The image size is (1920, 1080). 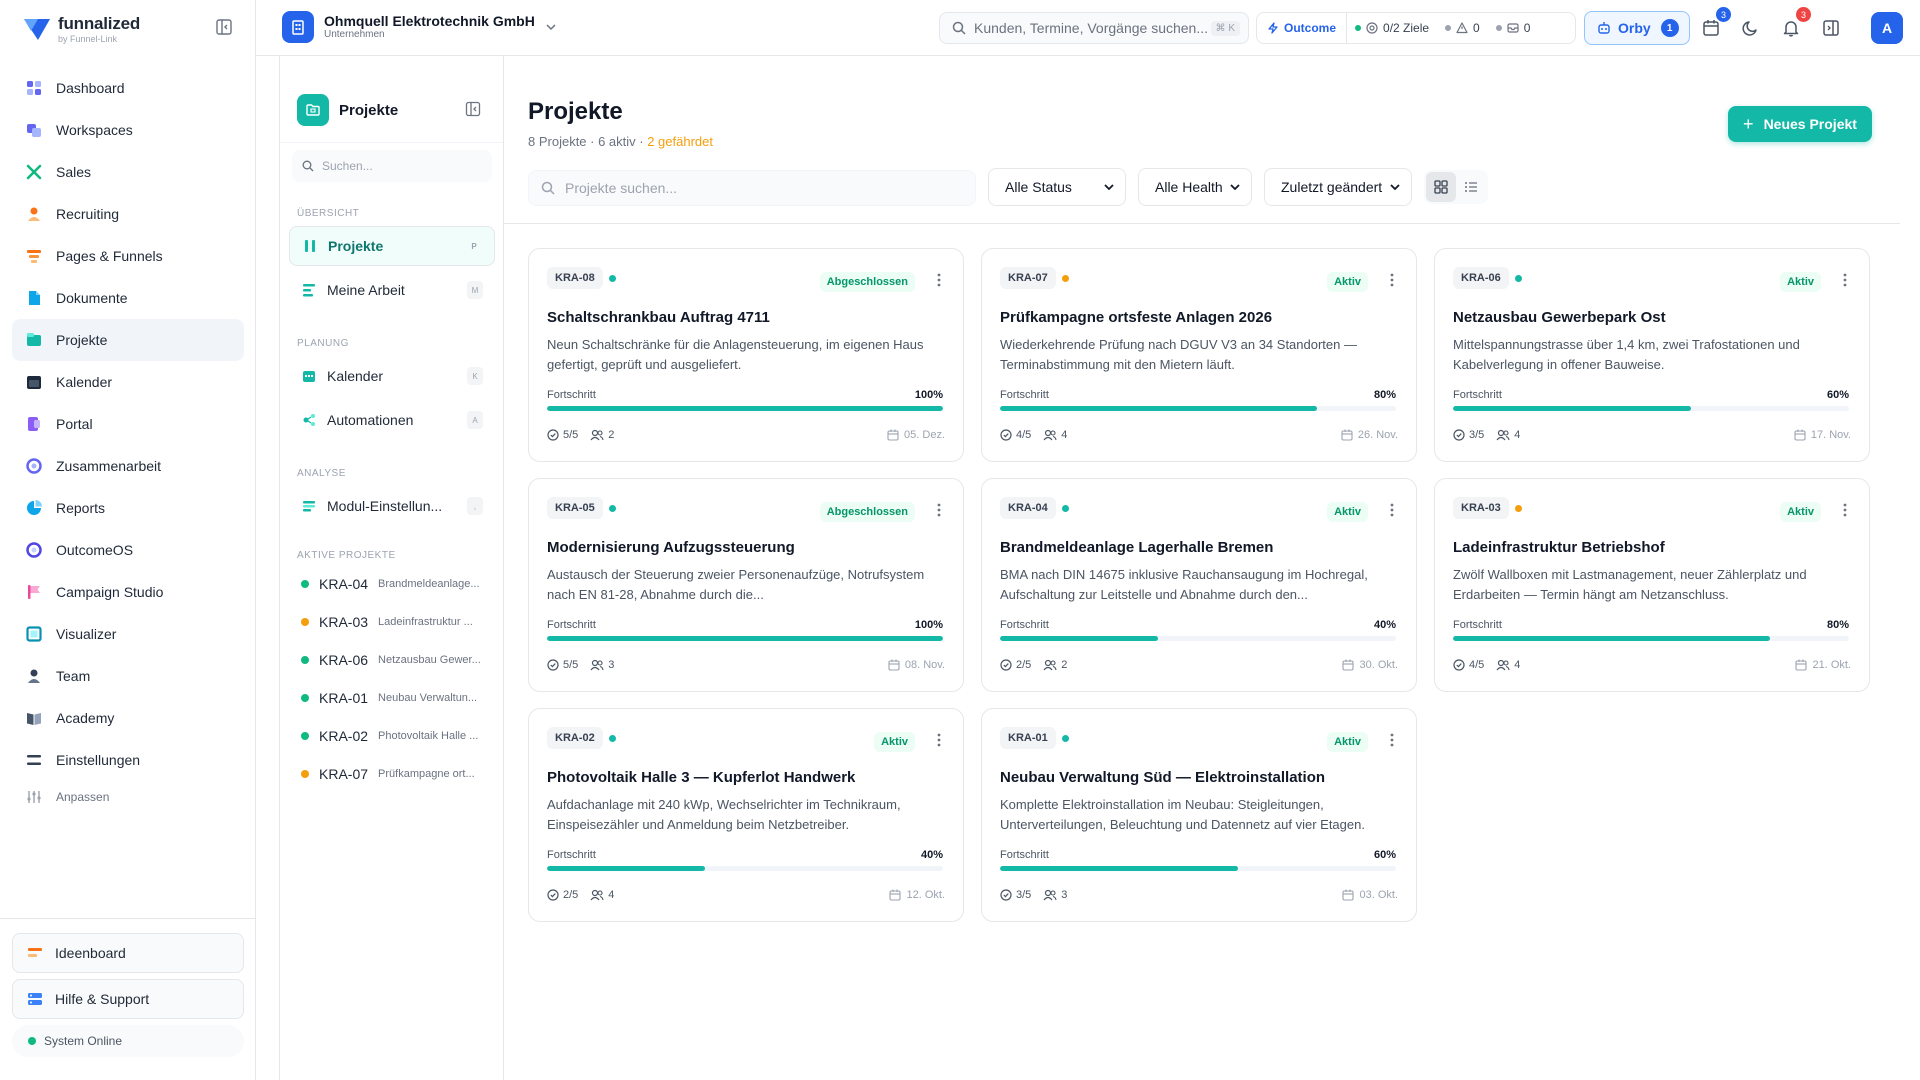 What do you see at coordinates (473, 109) in the screenshot?
I see `collapse-panel-icon` at bounding box center [473, 109].